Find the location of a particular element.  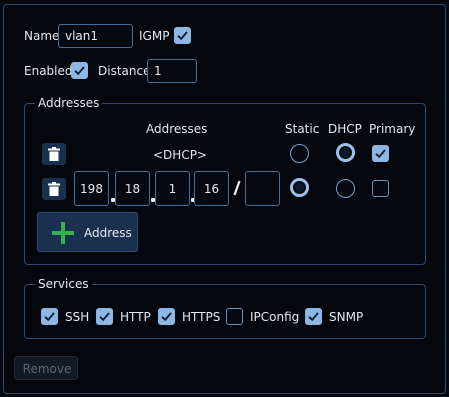

services-group-title: Services is located at coordinates (63, 284).